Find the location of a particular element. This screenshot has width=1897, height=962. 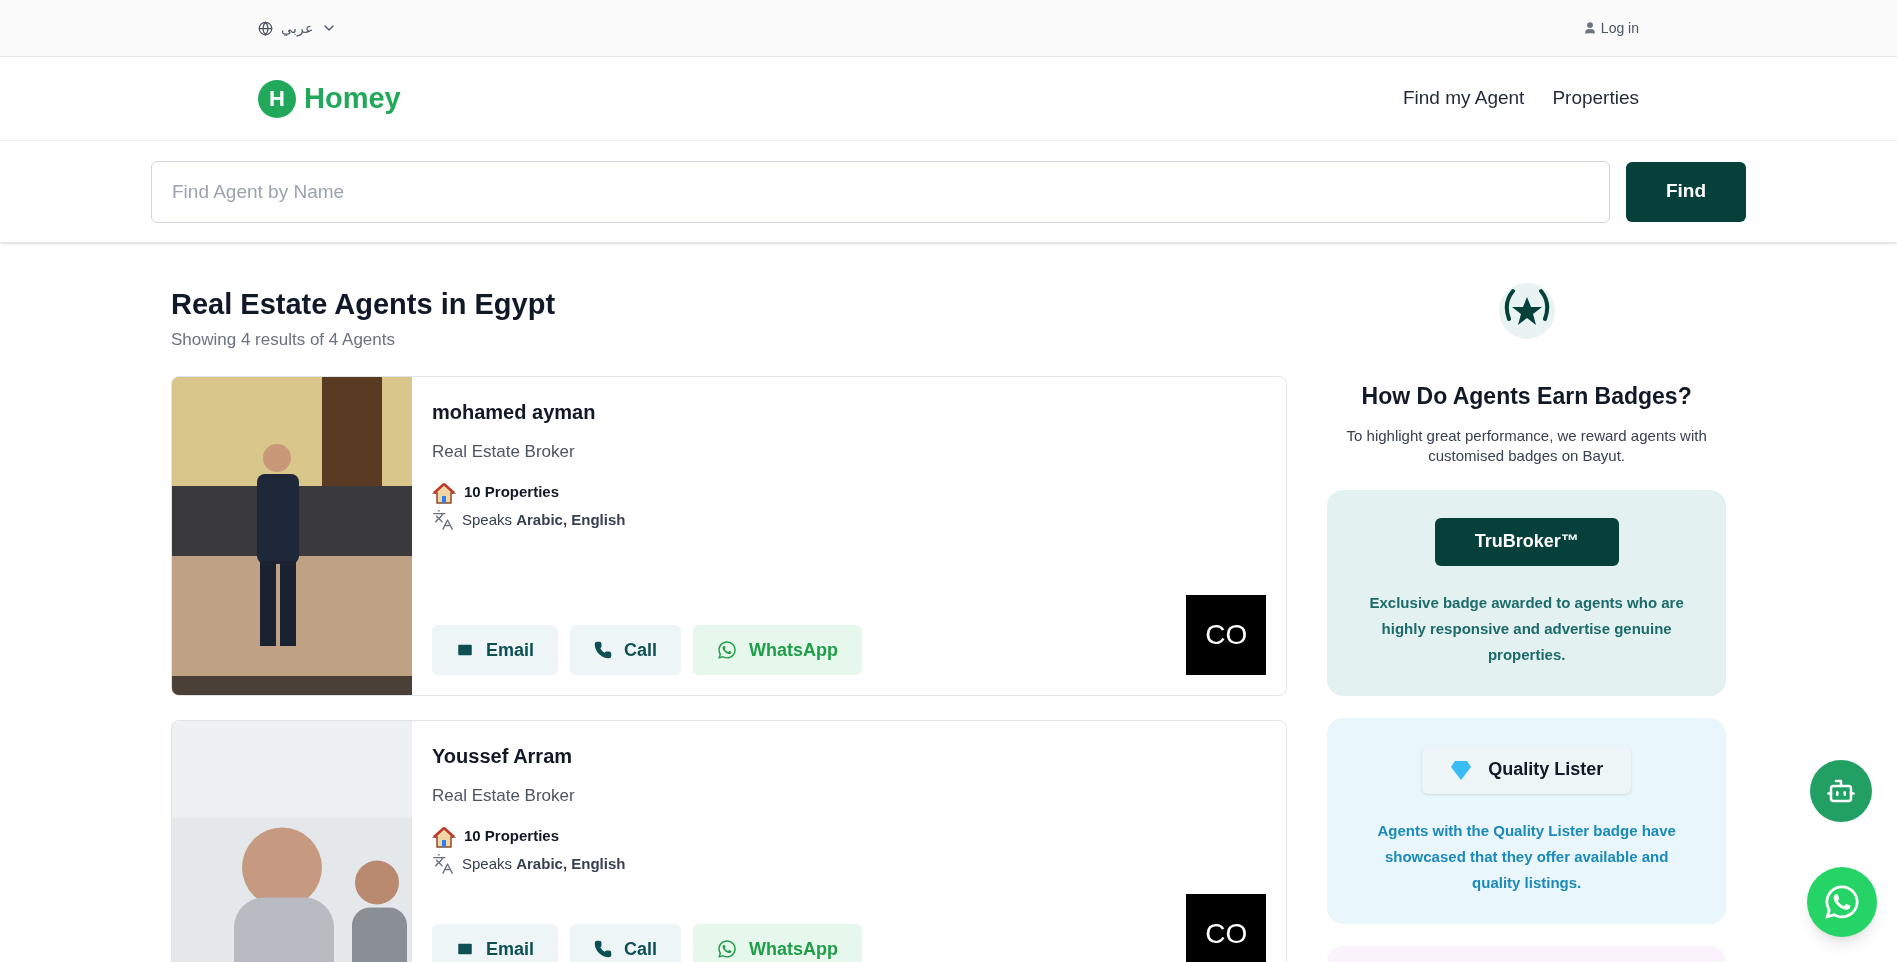

search-field: Find Agent by Name is located at coordinates (880, 191).